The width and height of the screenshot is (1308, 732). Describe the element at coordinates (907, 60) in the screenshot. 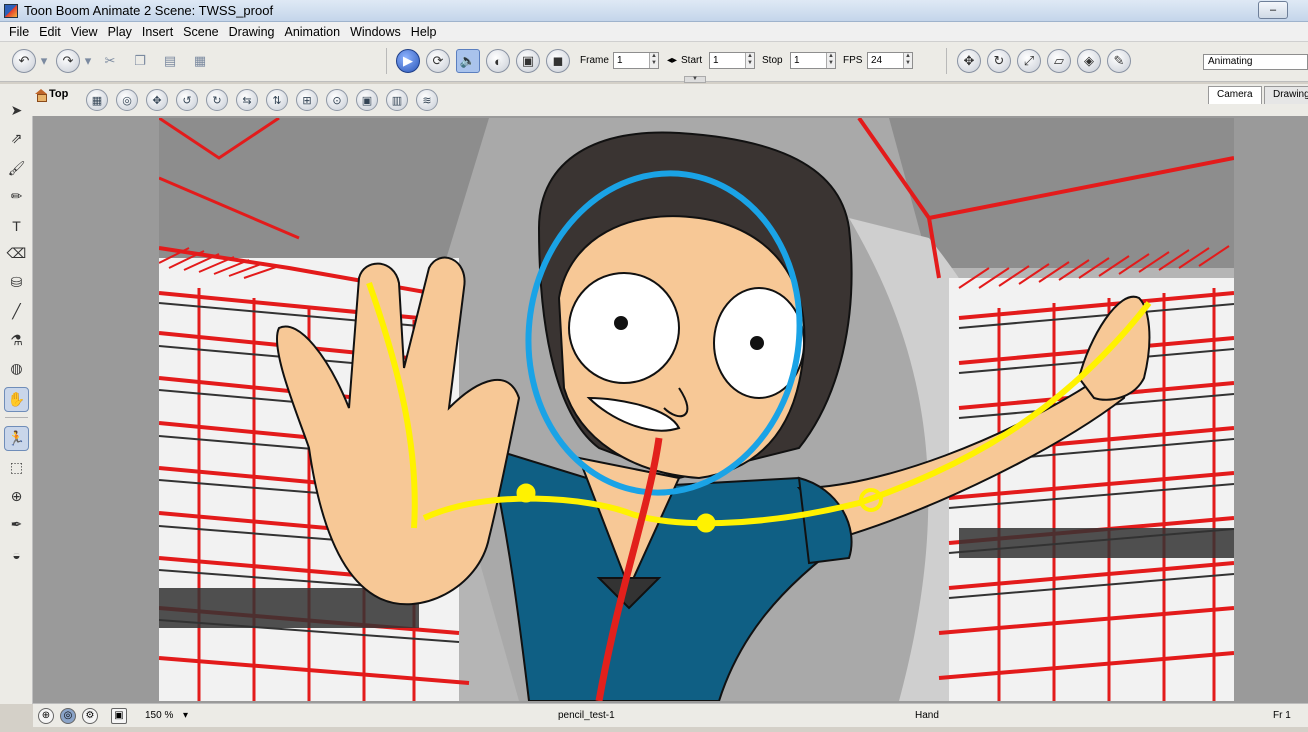

I see `fps-spin-arrows: ▲ ▼` at that location.